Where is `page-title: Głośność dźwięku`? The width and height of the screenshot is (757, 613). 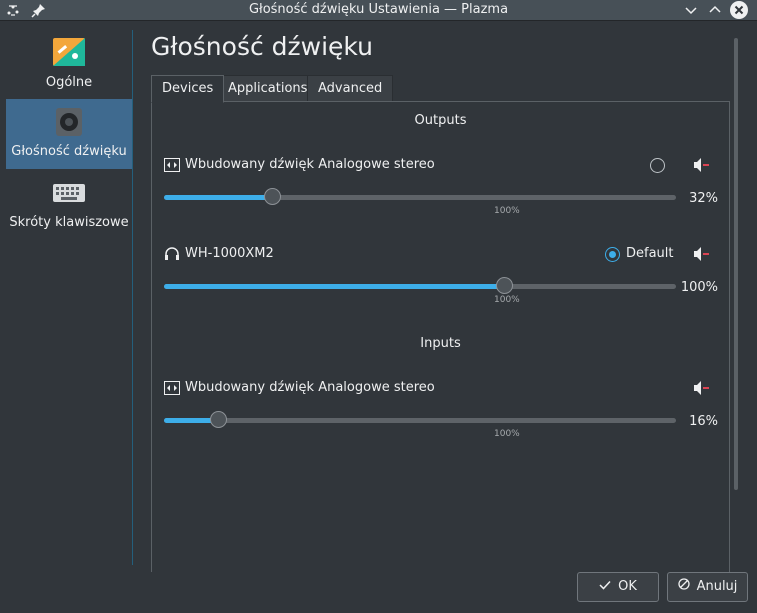 page-title: Głośność dźwięku is located at coordinates (262, 46).